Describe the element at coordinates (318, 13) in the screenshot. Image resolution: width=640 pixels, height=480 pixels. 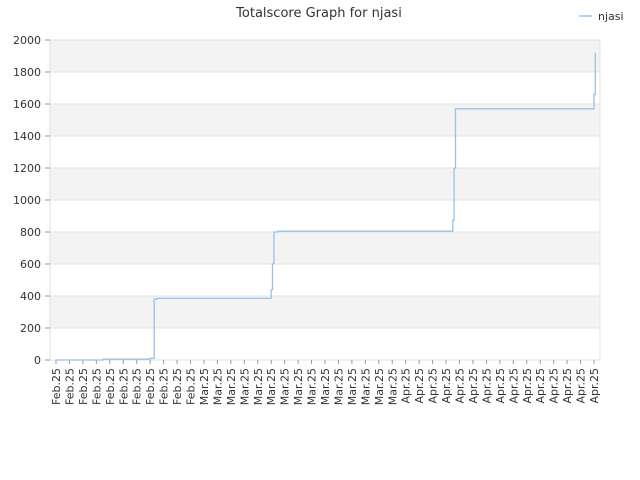
I see `chart-title: Totalscore Graph for njasi` at that location.